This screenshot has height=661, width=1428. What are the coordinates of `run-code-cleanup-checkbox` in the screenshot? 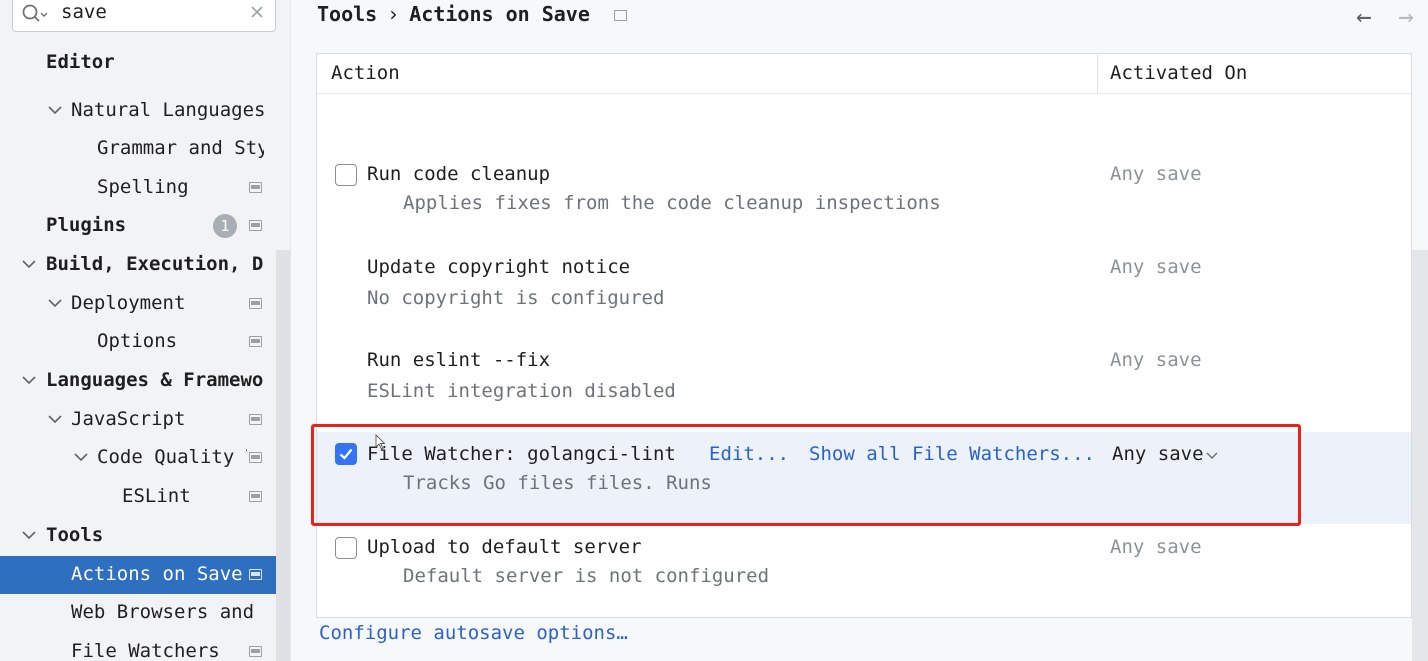 It's located at (346, 175).